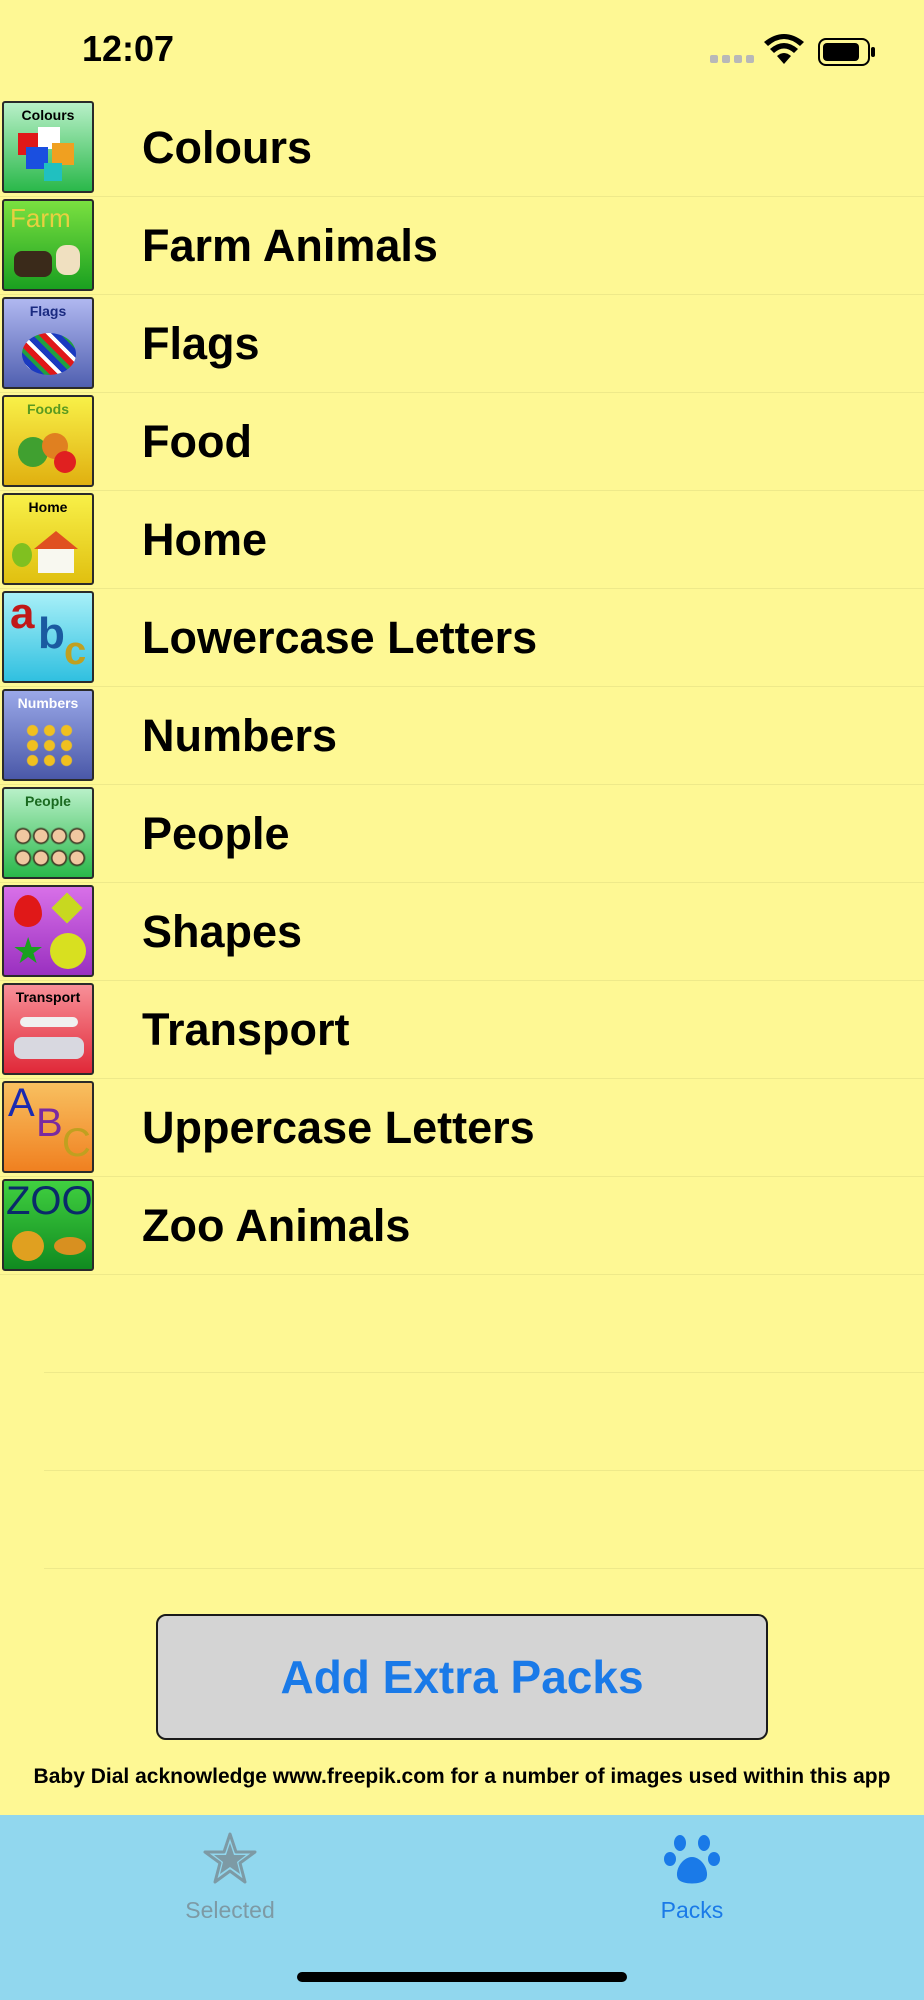 This screenshot has width=924, height=2000. I want to click on tab-selected: Selected, so click(230, 1880).